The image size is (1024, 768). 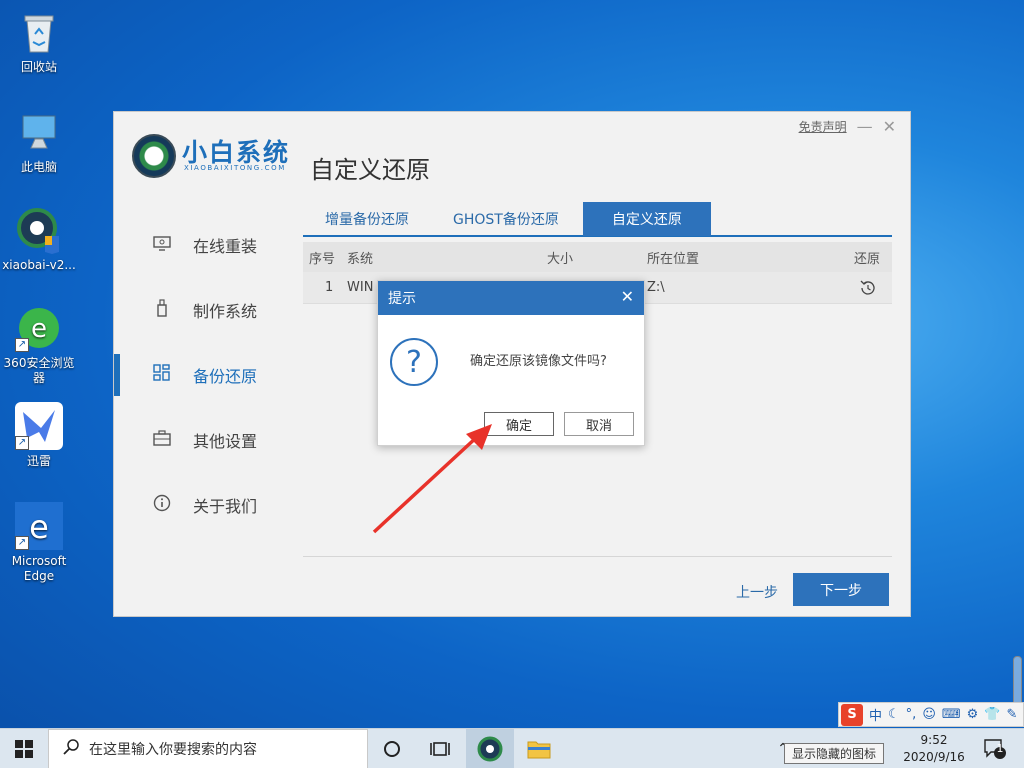 What do you see at coordinates (889, 126) in the screenshot?
I see `close-button: ✕` at bounding box center [889, 126].